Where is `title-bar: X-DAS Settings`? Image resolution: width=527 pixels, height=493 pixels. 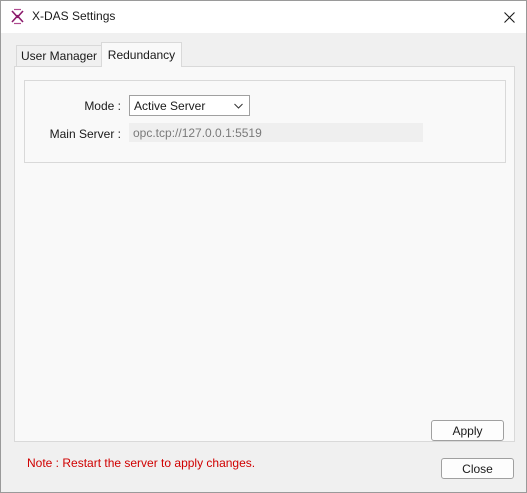 title-bar: X-DAS Settings is located at coordinates (263, 17).